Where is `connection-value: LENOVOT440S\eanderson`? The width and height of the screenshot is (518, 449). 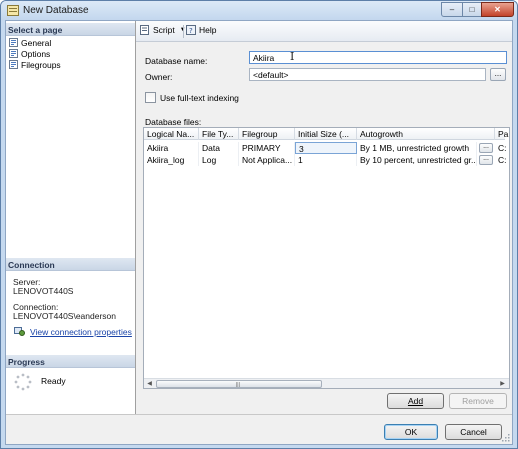 connection-value: LENOVOT440S\eanderson is located at coordinates (65, 316).